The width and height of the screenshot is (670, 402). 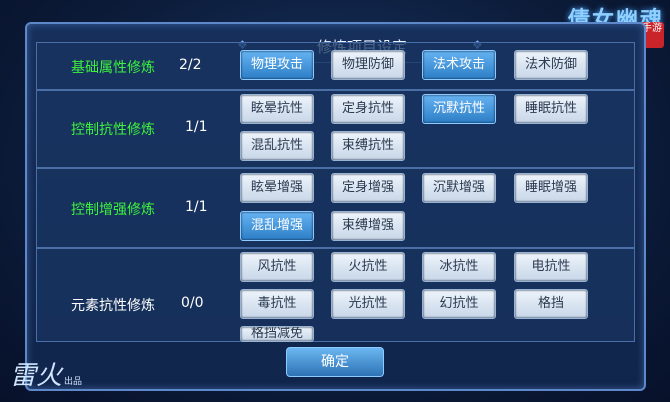 I want to click on confirm-button: 确定, so click(x=335, y=362).